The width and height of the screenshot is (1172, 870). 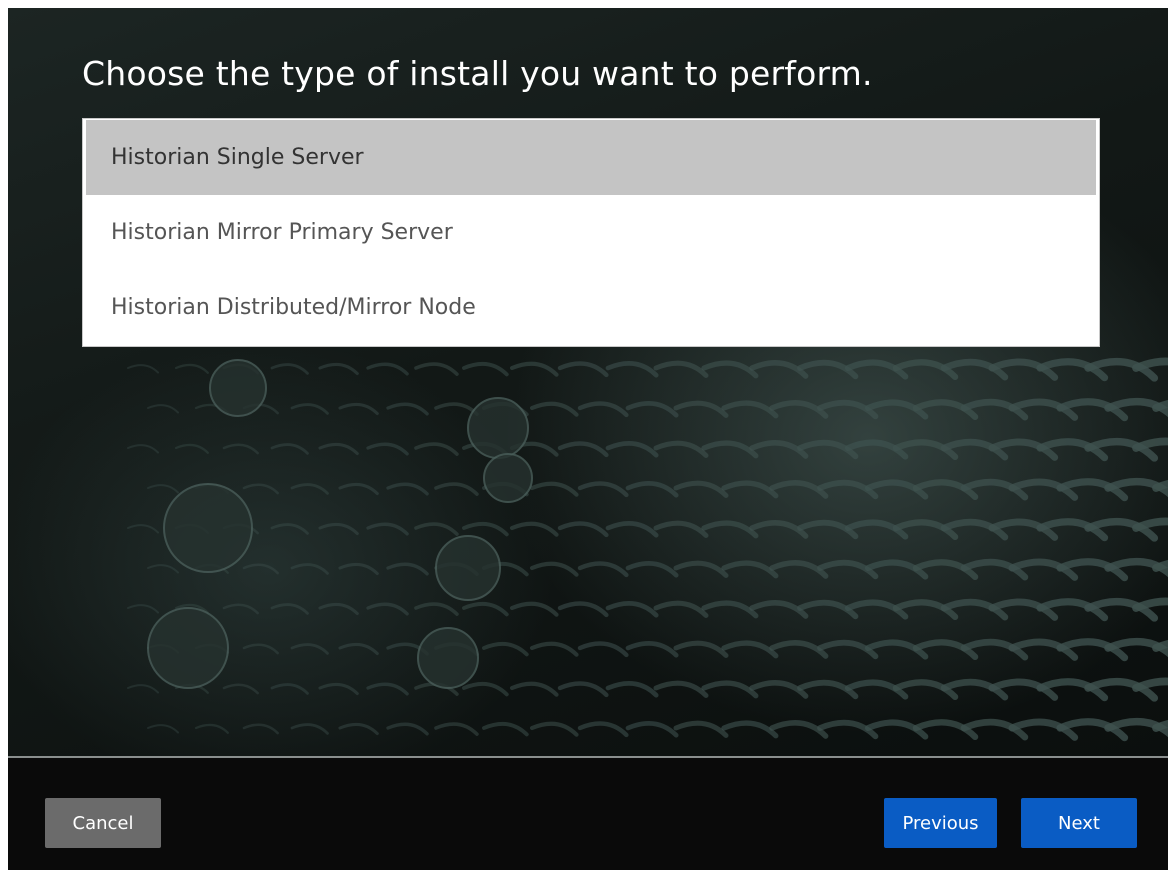 What do you see at coordinates (591, 307) in the screenshot?
I see `install-option-distributed-mirror-node: Historian Distributed/Mirror Node` at bounding box center [591, 307].